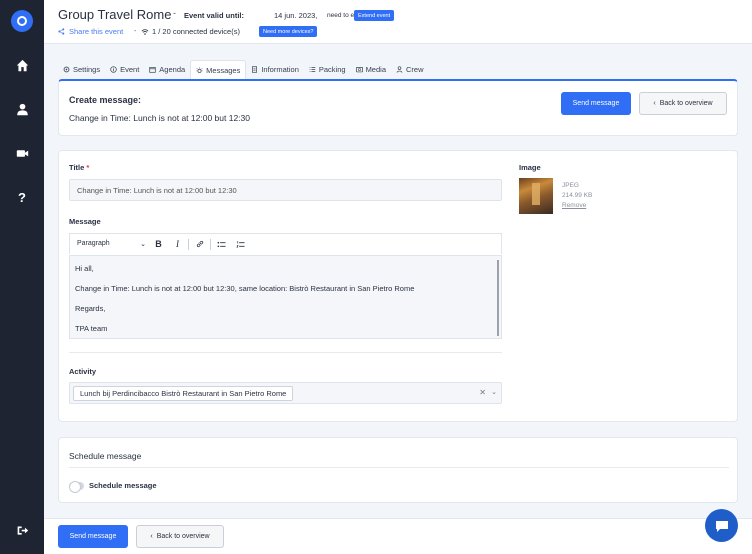 The image size is (752, 554). I want to click on schedule-divider, so click(399, 467).